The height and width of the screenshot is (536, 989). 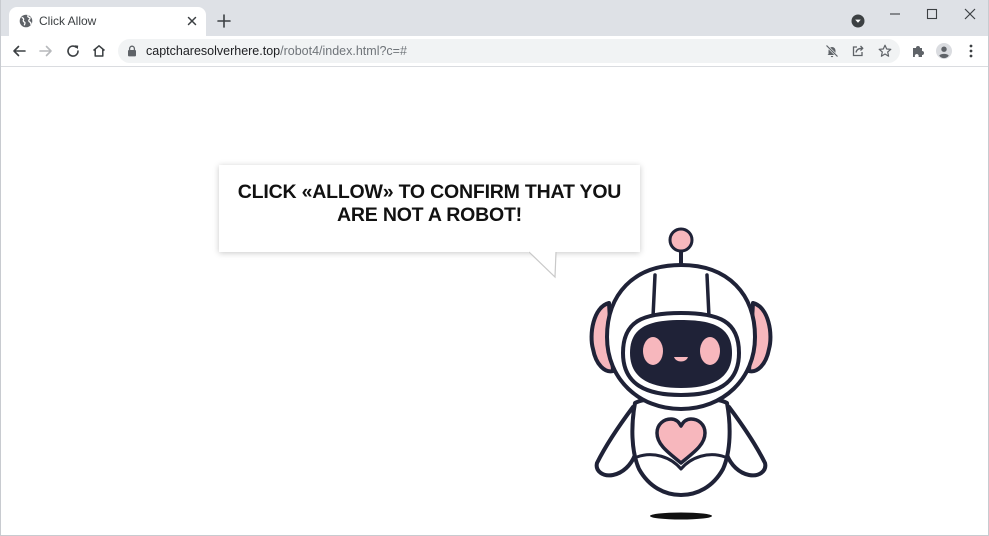 What do you see at coordinates (19, 51) in the screenshot?
I see `arrow-left-icon` at bounding box center [19, 51].